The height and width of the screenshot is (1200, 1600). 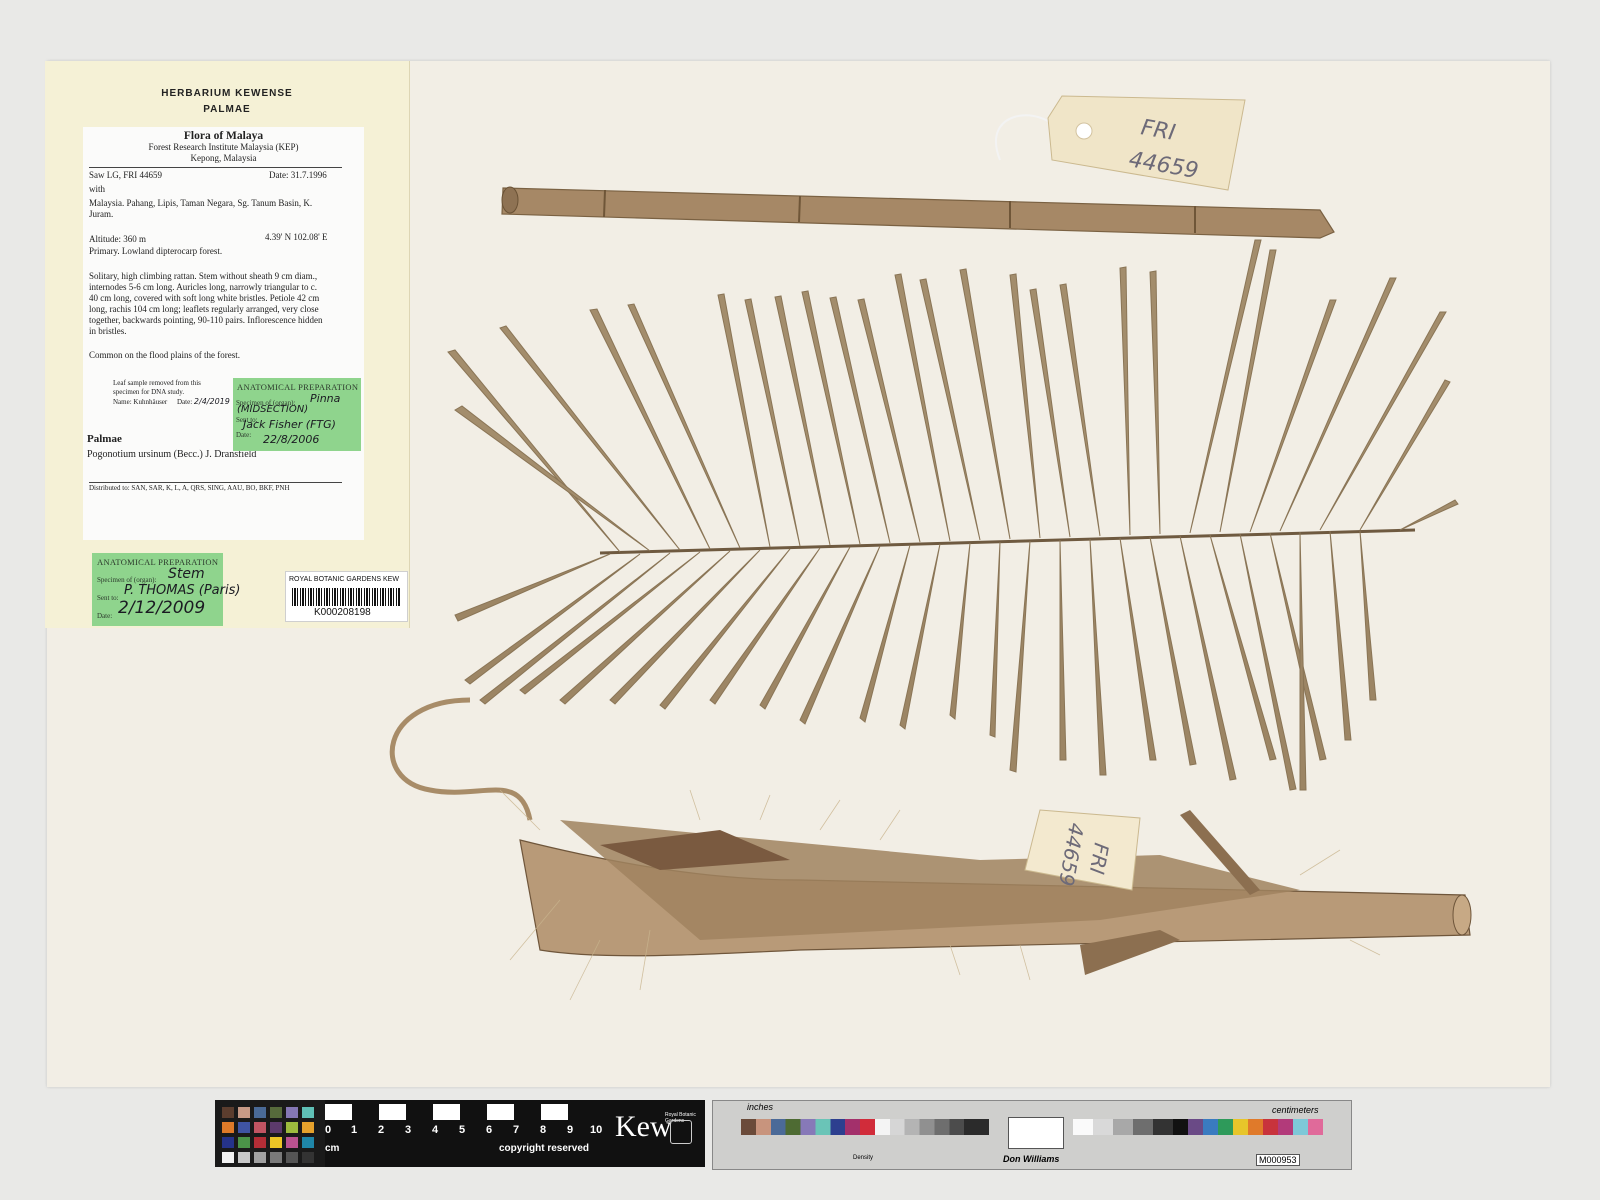 What do you see at coordinates (460, 1112) in the screenshot?
I see `ruler-bar-icon` at bounding box center [460, 1112].